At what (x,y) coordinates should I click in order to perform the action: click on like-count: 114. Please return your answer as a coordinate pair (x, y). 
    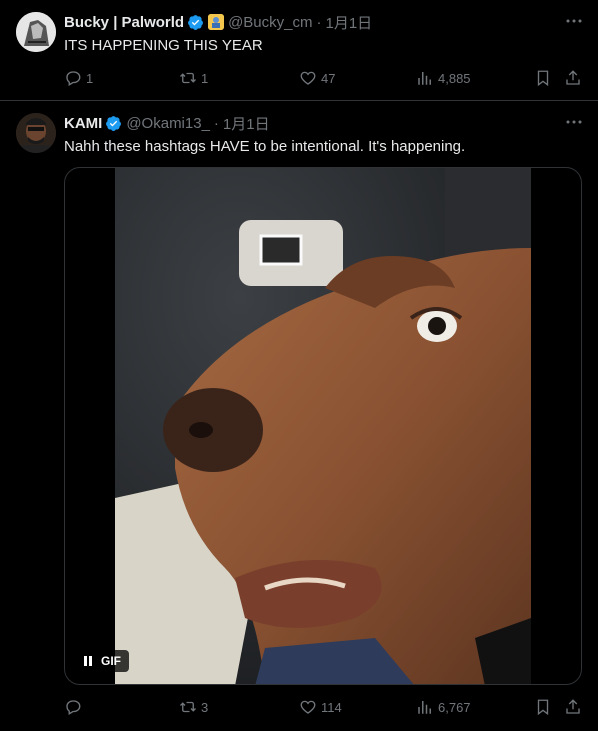
    Looking at the image, I should click on (331, 707).